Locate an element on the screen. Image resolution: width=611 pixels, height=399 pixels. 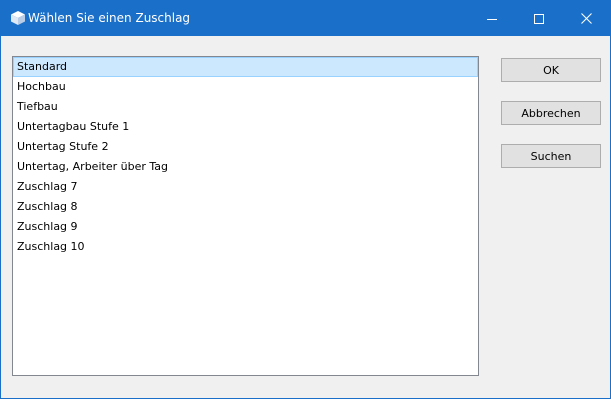
maximize-button is located at coordinates (539, 18).